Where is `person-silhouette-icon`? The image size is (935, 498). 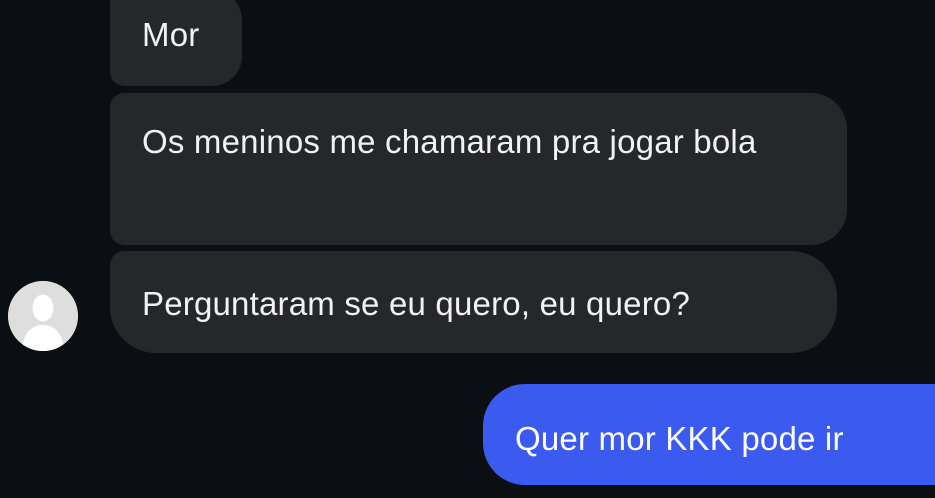
person-silhouette-icon is located at coordinates (43, 316).